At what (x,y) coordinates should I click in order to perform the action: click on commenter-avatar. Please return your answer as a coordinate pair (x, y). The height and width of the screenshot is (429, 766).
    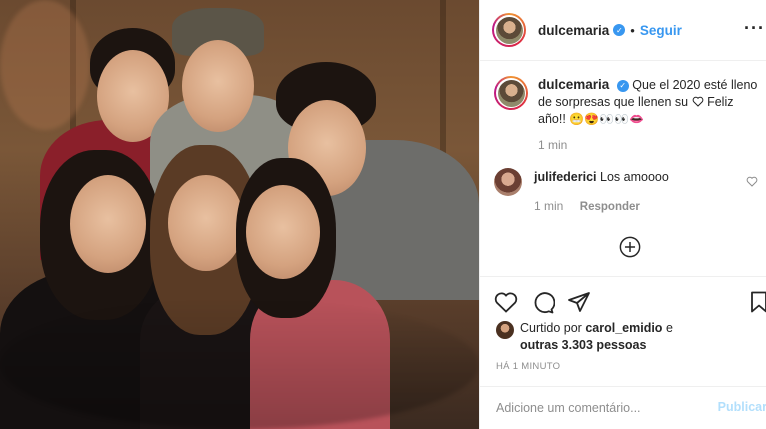
    Looking at the image, I should click on (508, 182).